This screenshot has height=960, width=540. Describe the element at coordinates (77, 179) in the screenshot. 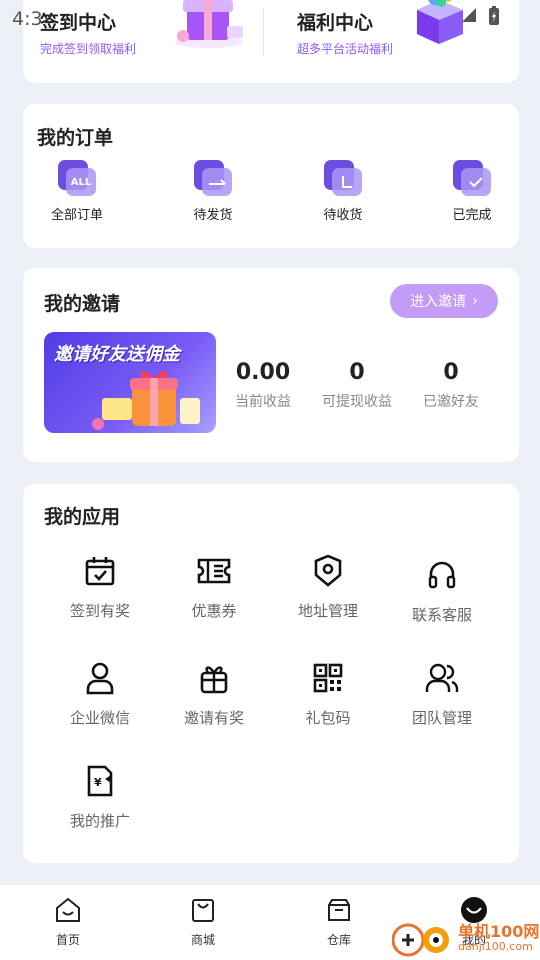

I see `all-orders-icon: ALL` at that location.